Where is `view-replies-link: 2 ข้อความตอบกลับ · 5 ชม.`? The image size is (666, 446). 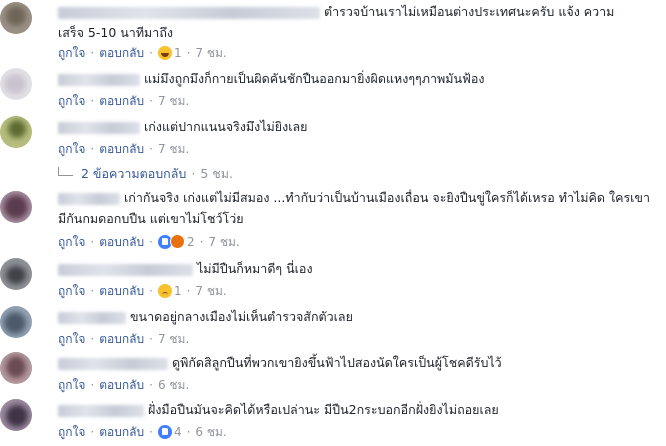
view-replies-link: 2 ข้อความตอบกลับ · 5 ชม. is located at coordinates (145, 174).